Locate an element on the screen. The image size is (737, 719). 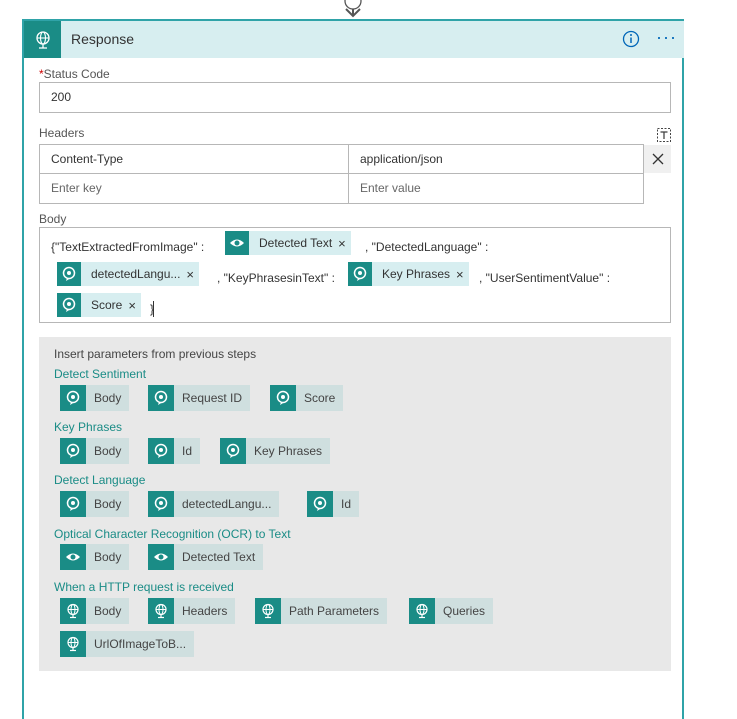
param-chip-score: Score is located at coordinates (307, 398).